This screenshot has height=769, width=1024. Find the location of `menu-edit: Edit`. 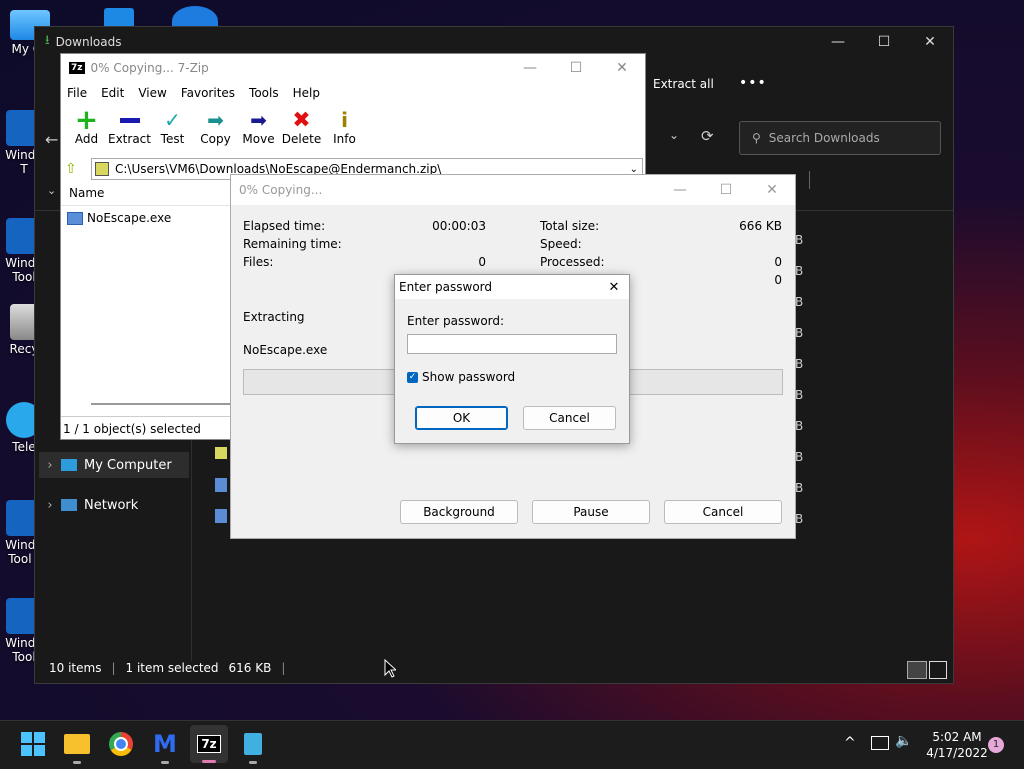

menu-edit: Edit is located at coordinates (112, 93).